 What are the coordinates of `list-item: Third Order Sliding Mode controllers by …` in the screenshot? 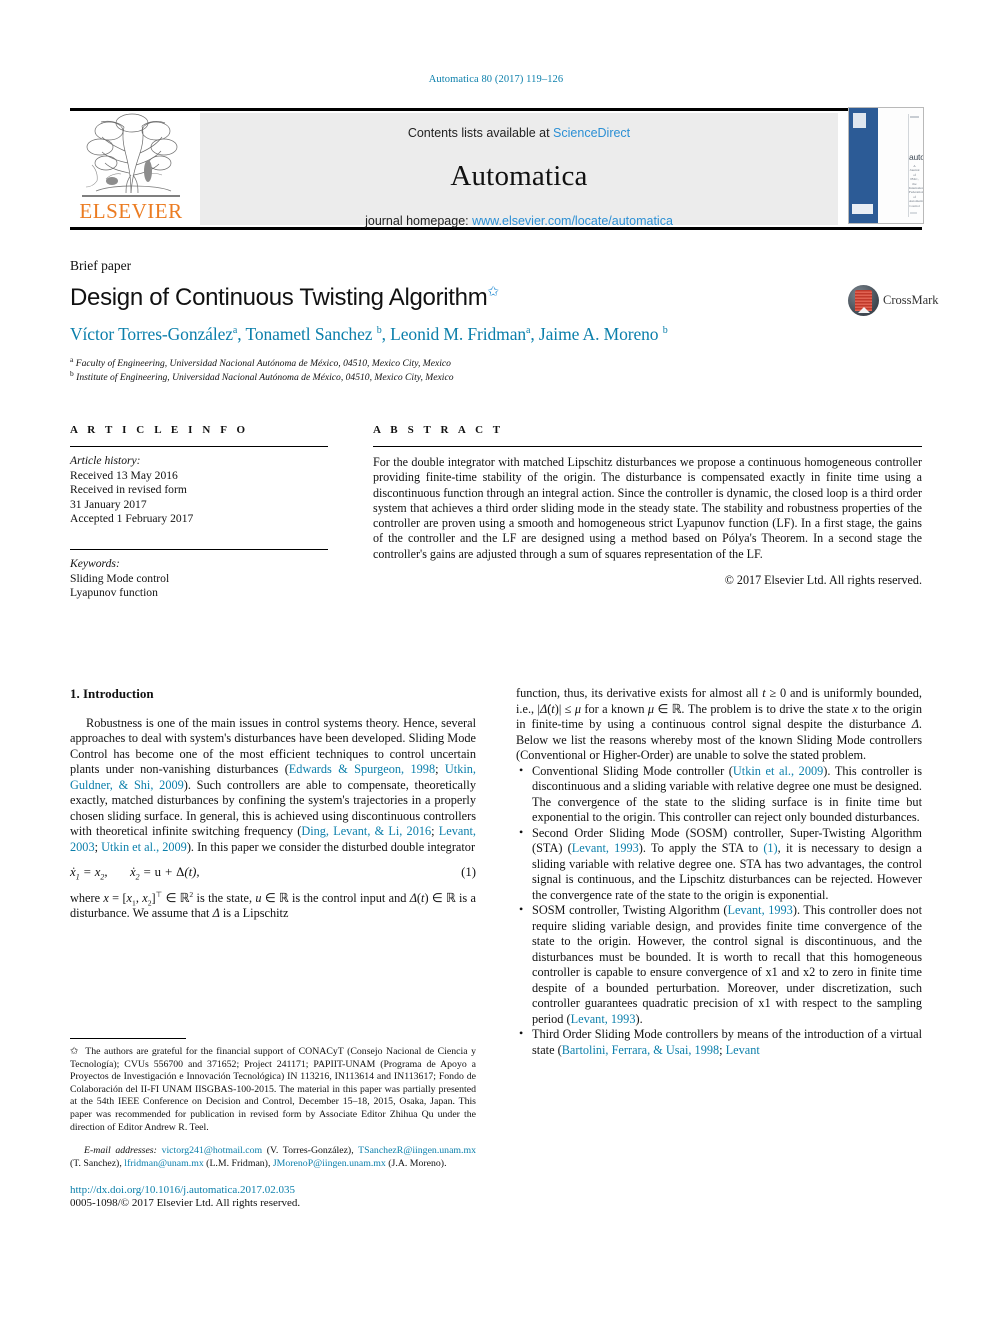 It's located at (719, 1042).